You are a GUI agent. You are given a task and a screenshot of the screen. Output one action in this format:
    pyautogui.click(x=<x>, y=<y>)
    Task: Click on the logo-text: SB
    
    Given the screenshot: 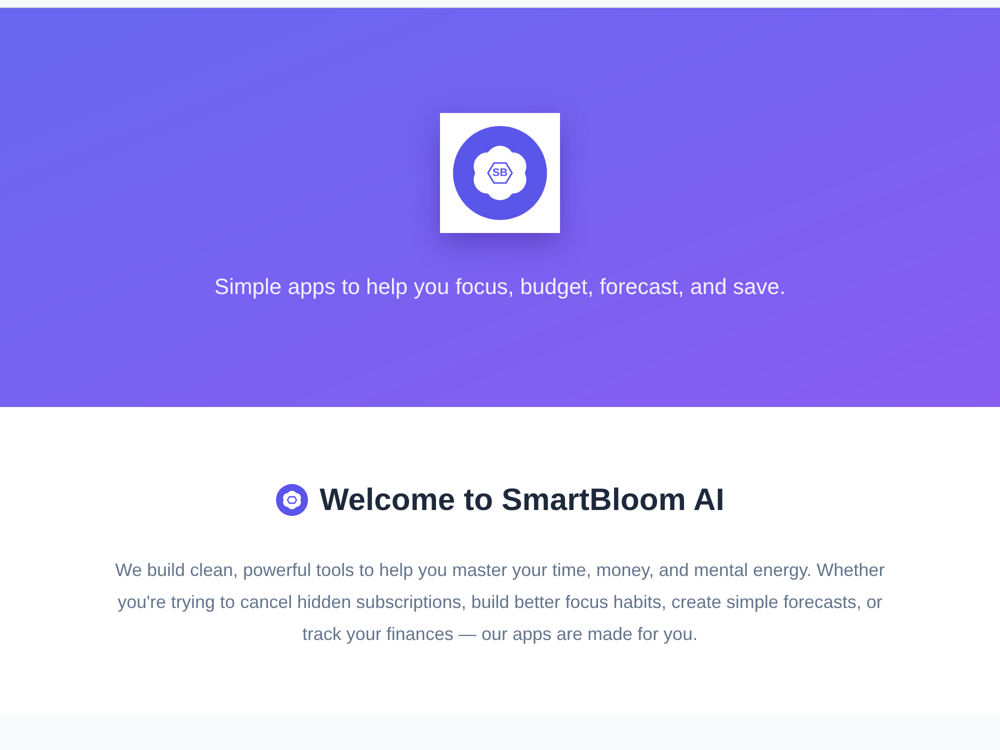 What is the action you would take?
    pyautogui.click(x=500, y=173)
    